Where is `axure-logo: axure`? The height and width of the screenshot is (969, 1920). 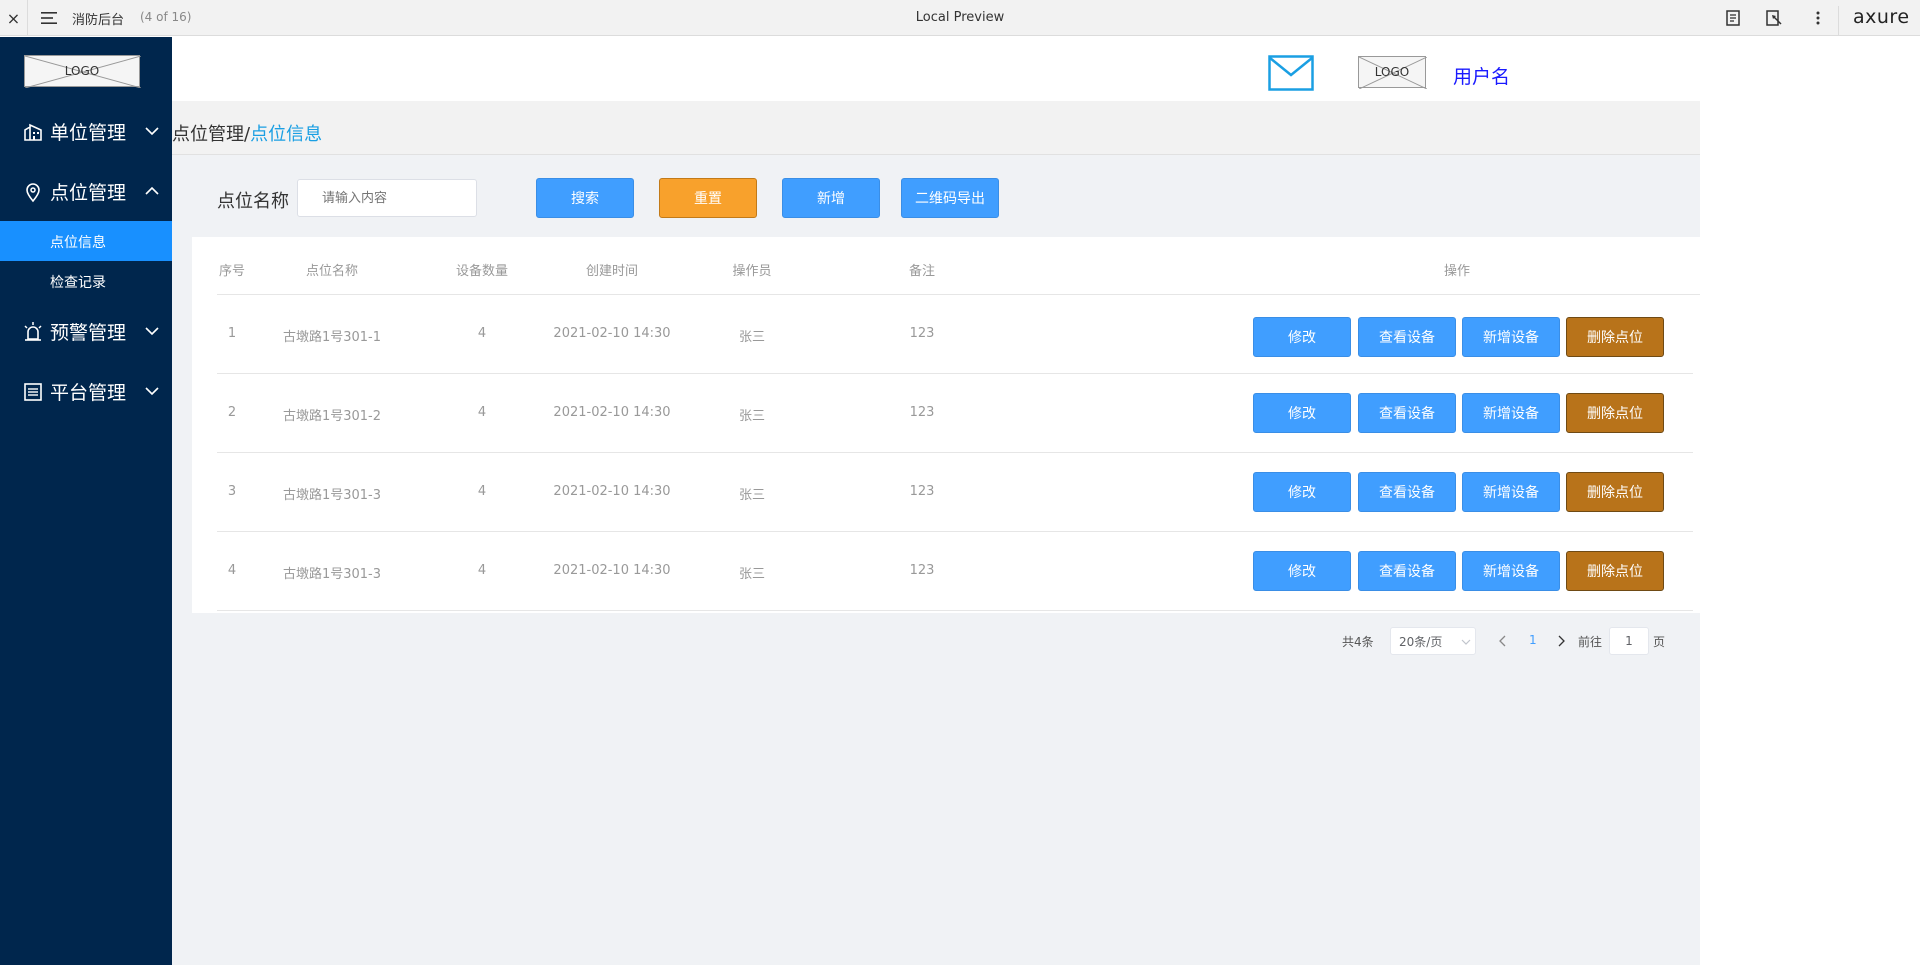 axure-logo: axure is located at coordinates (1874, 21).